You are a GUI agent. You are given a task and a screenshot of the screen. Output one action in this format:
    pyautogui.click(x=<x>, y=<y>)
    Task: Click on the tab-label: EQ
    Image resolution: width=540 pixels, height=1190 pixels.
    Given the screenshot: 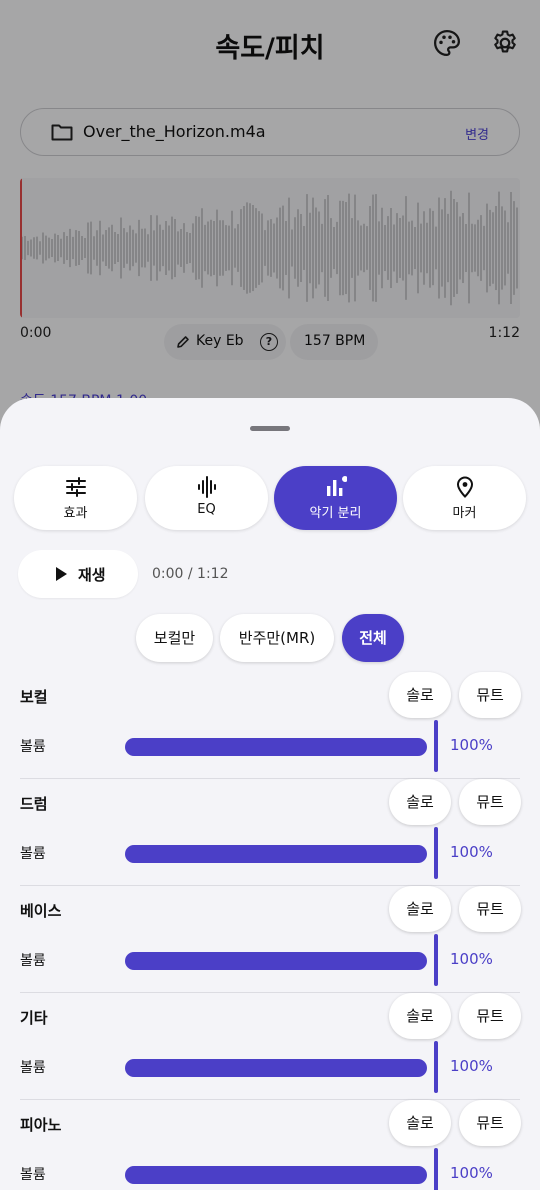 What is the action you would take?
    pyautogui.click(x=206, y=509)
    